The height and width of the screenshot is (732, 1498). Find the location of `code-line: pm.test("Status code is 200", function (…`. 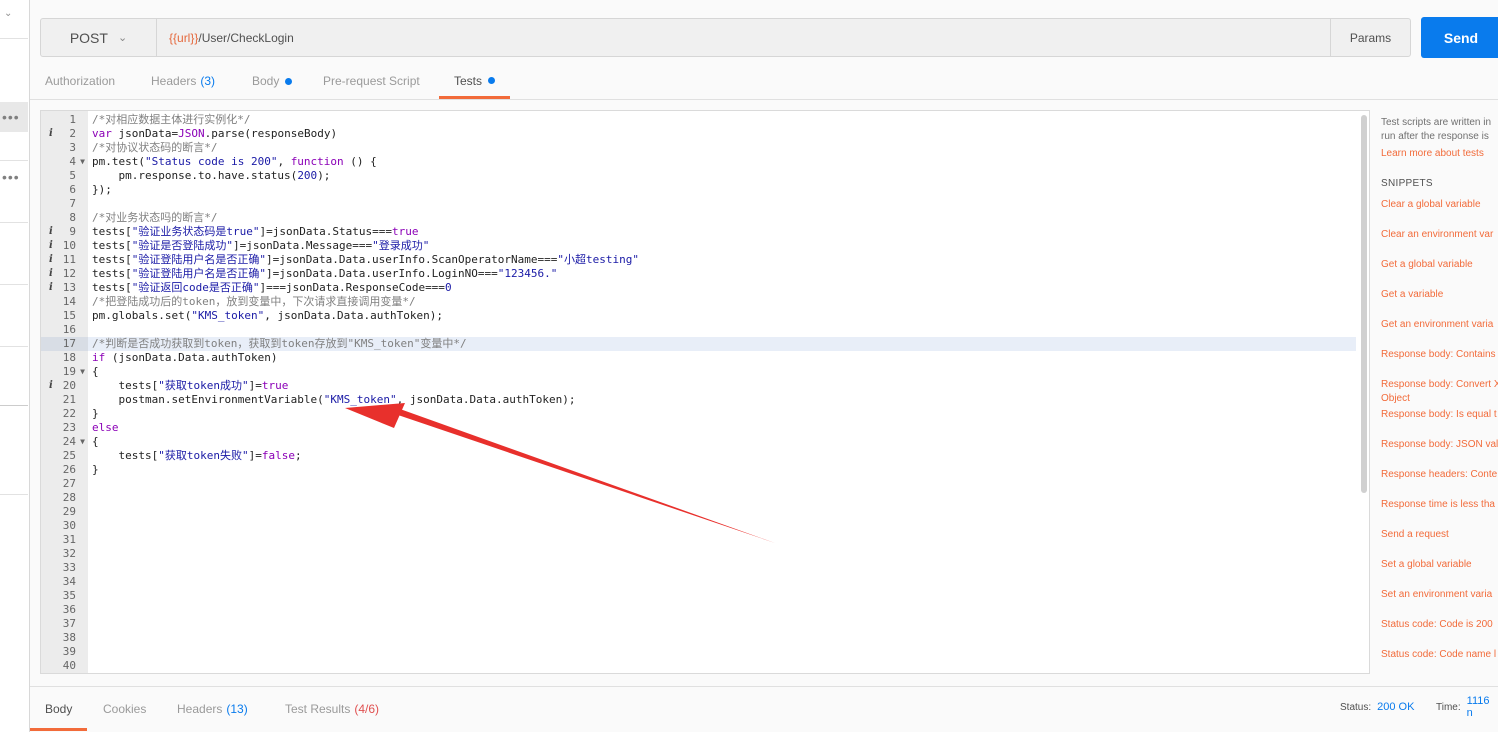

code-line: pm.test("Status code is 200", function (… is located at coordinates (722, 162).